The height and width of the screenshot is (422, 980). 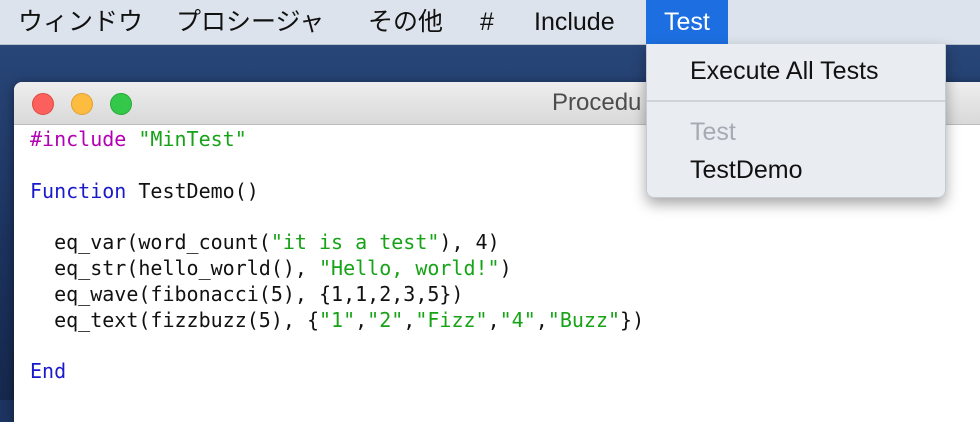 What do you see at coordinates (250, 22) in the screenshot?
I see `menu-procedure: プロシージャ` at bounding box center [250, 22].